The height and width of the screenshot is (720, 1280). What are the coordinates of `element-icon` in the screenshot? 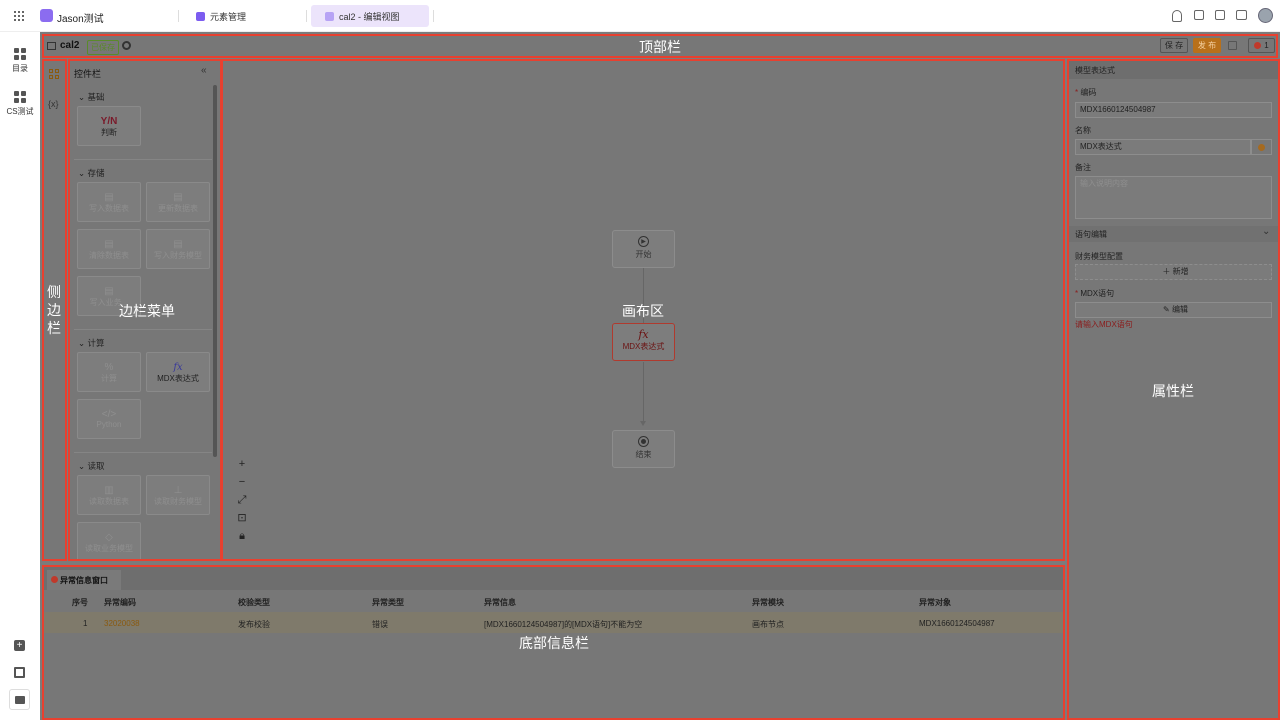 It's located at (200, 16).